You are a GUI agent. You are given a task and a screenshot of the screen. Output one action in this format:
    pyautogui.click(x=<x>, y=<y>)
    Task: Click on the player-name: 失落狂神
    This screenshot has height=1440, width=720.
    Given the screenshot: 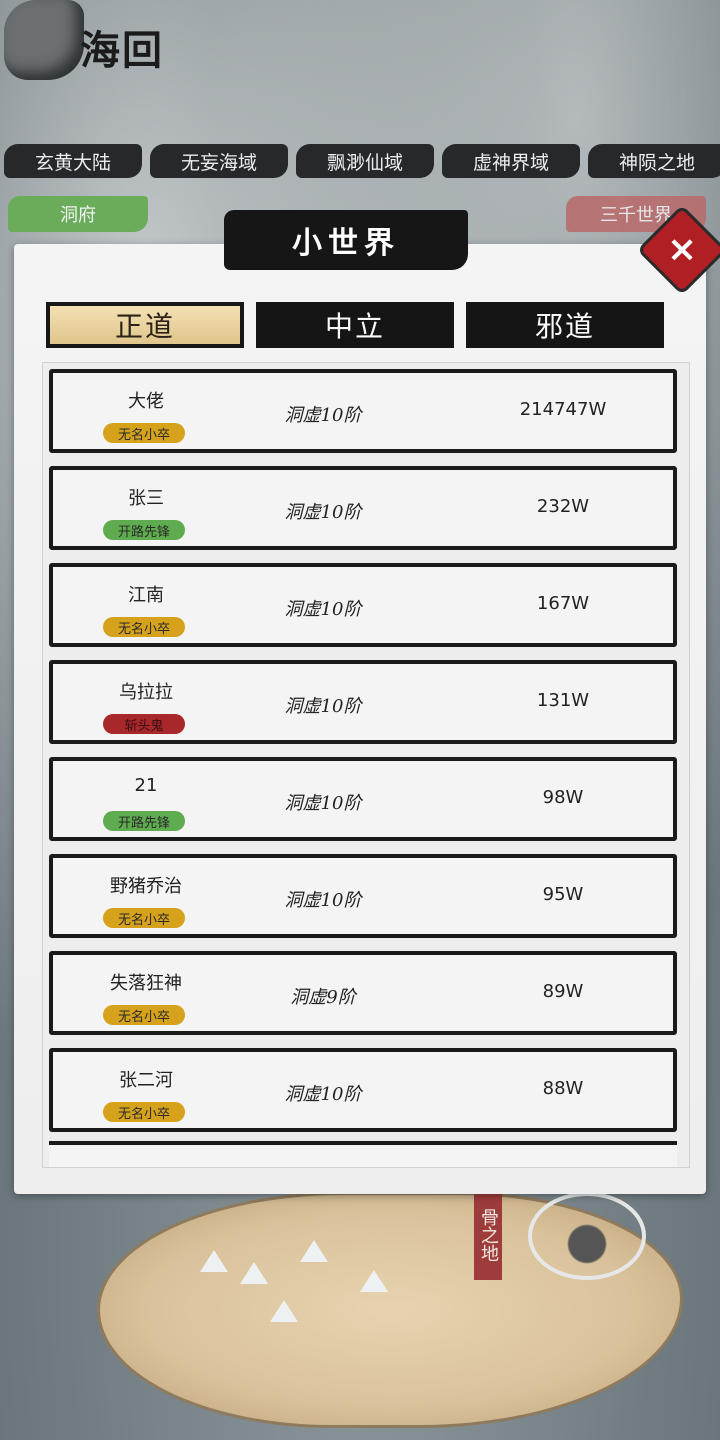 What is the action you would take?
    pyautogui.click(x=146, y=983)
    